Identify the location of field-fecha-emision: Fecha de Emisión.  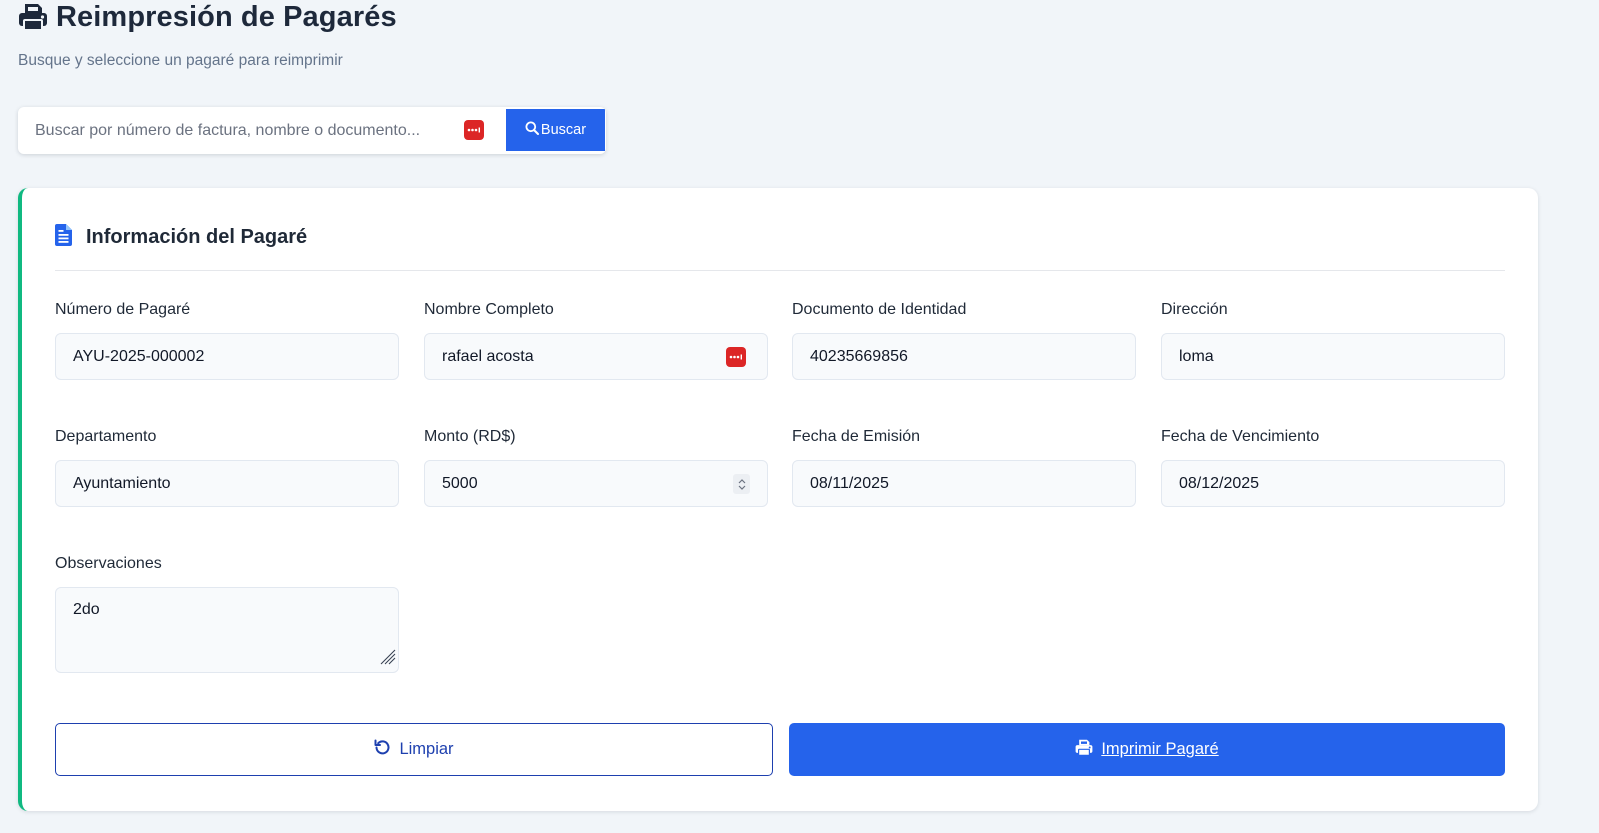
(964, 467).